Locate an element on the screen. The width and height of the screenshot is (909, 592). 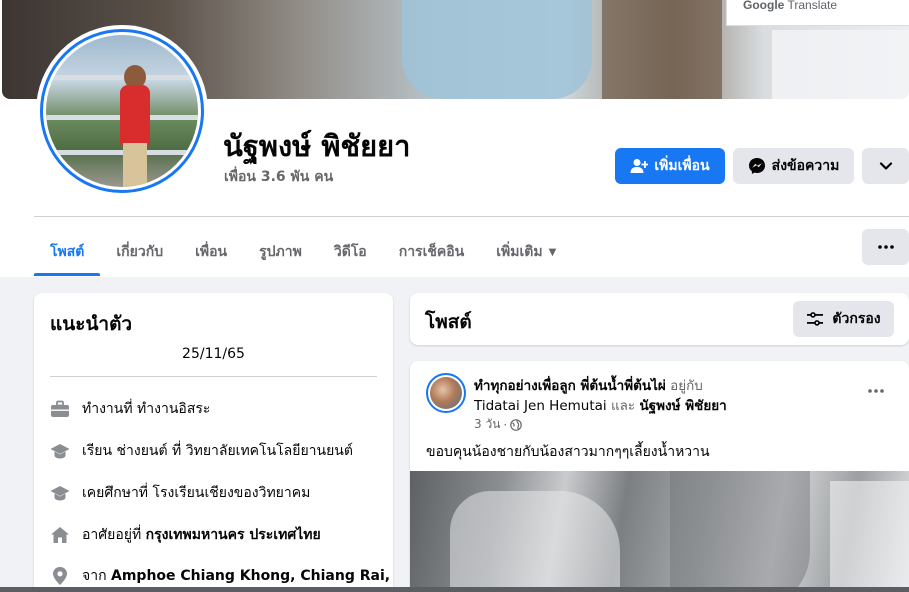
intro-item-prefix: เคยศึกษาที่ is located at coordinates (117, 493).